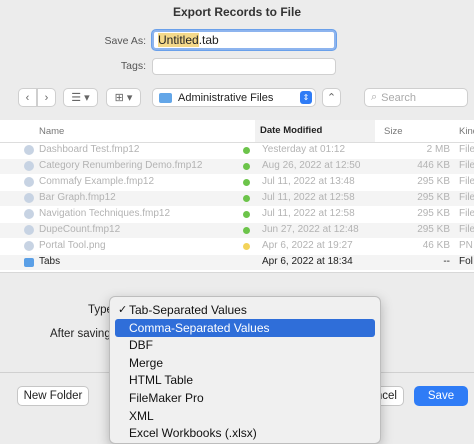  What do you see at coordinates (178, 40) in the screenshot?
I see `filename-base: Untitled` at bounding box center [178, 40].